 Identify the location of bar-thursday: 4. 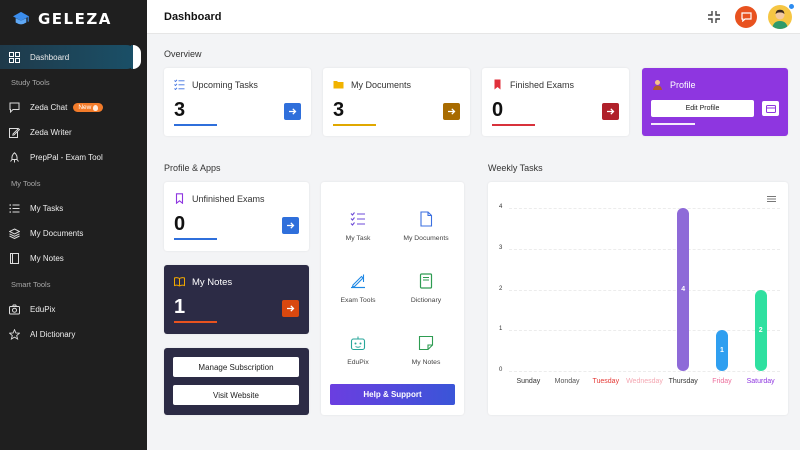
(683, 289).